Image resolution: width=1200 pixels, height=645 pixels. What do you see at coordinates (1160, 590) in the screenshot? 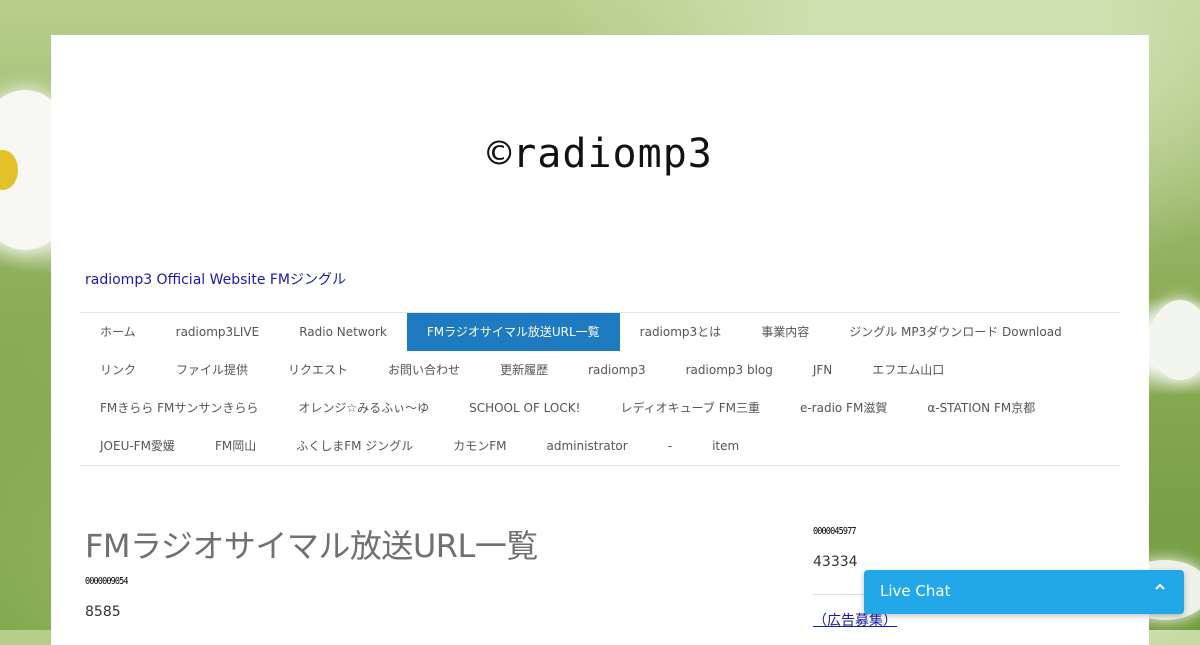
I see `chevron-up-icon` at bounding box center [1160, 590].